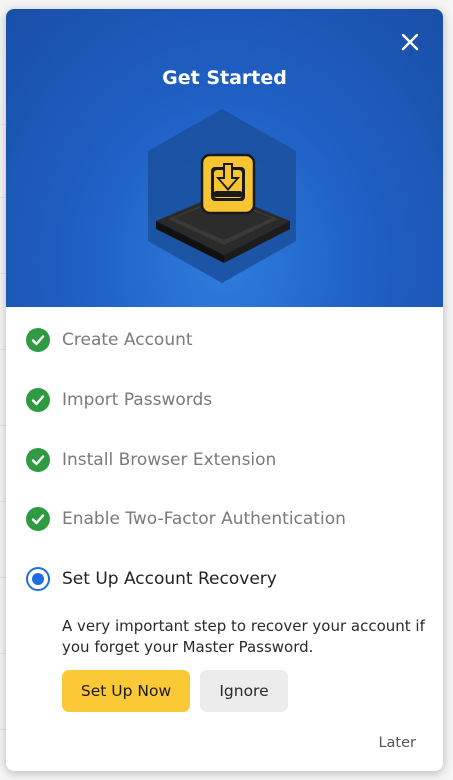  Describe the element at coordinates (126, 691) in the screenshot. I see `set-up-now-button: Set Up Now` at that location.